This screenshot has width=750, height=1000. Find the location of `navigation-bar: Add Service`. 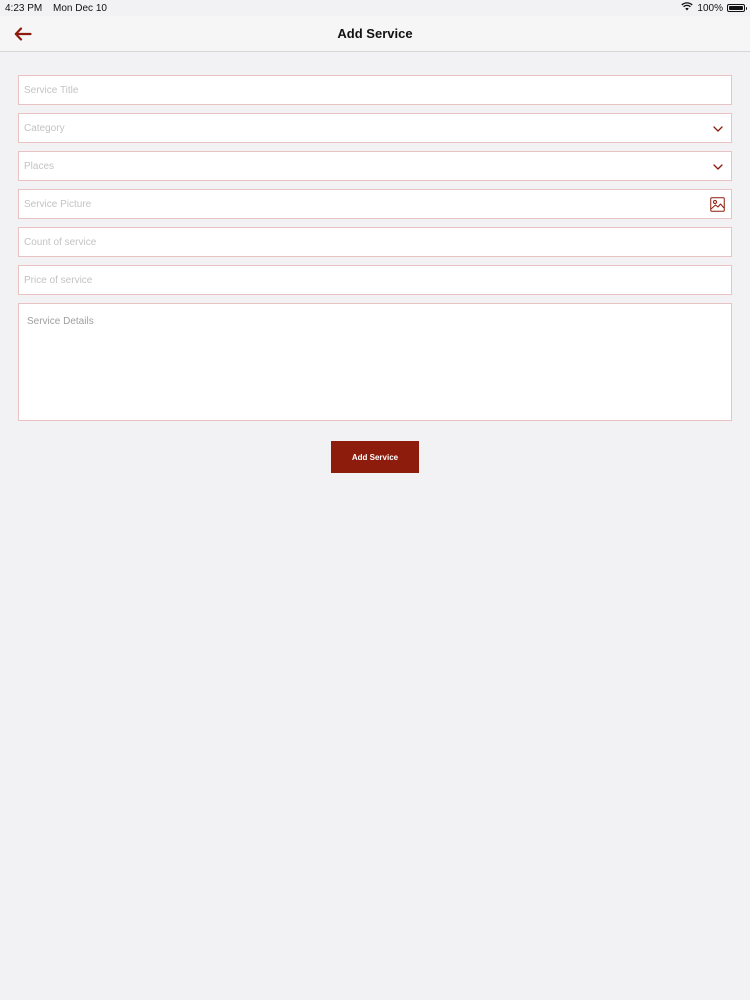

navigation-bar: Add Service is located at coordinates (375, 34).